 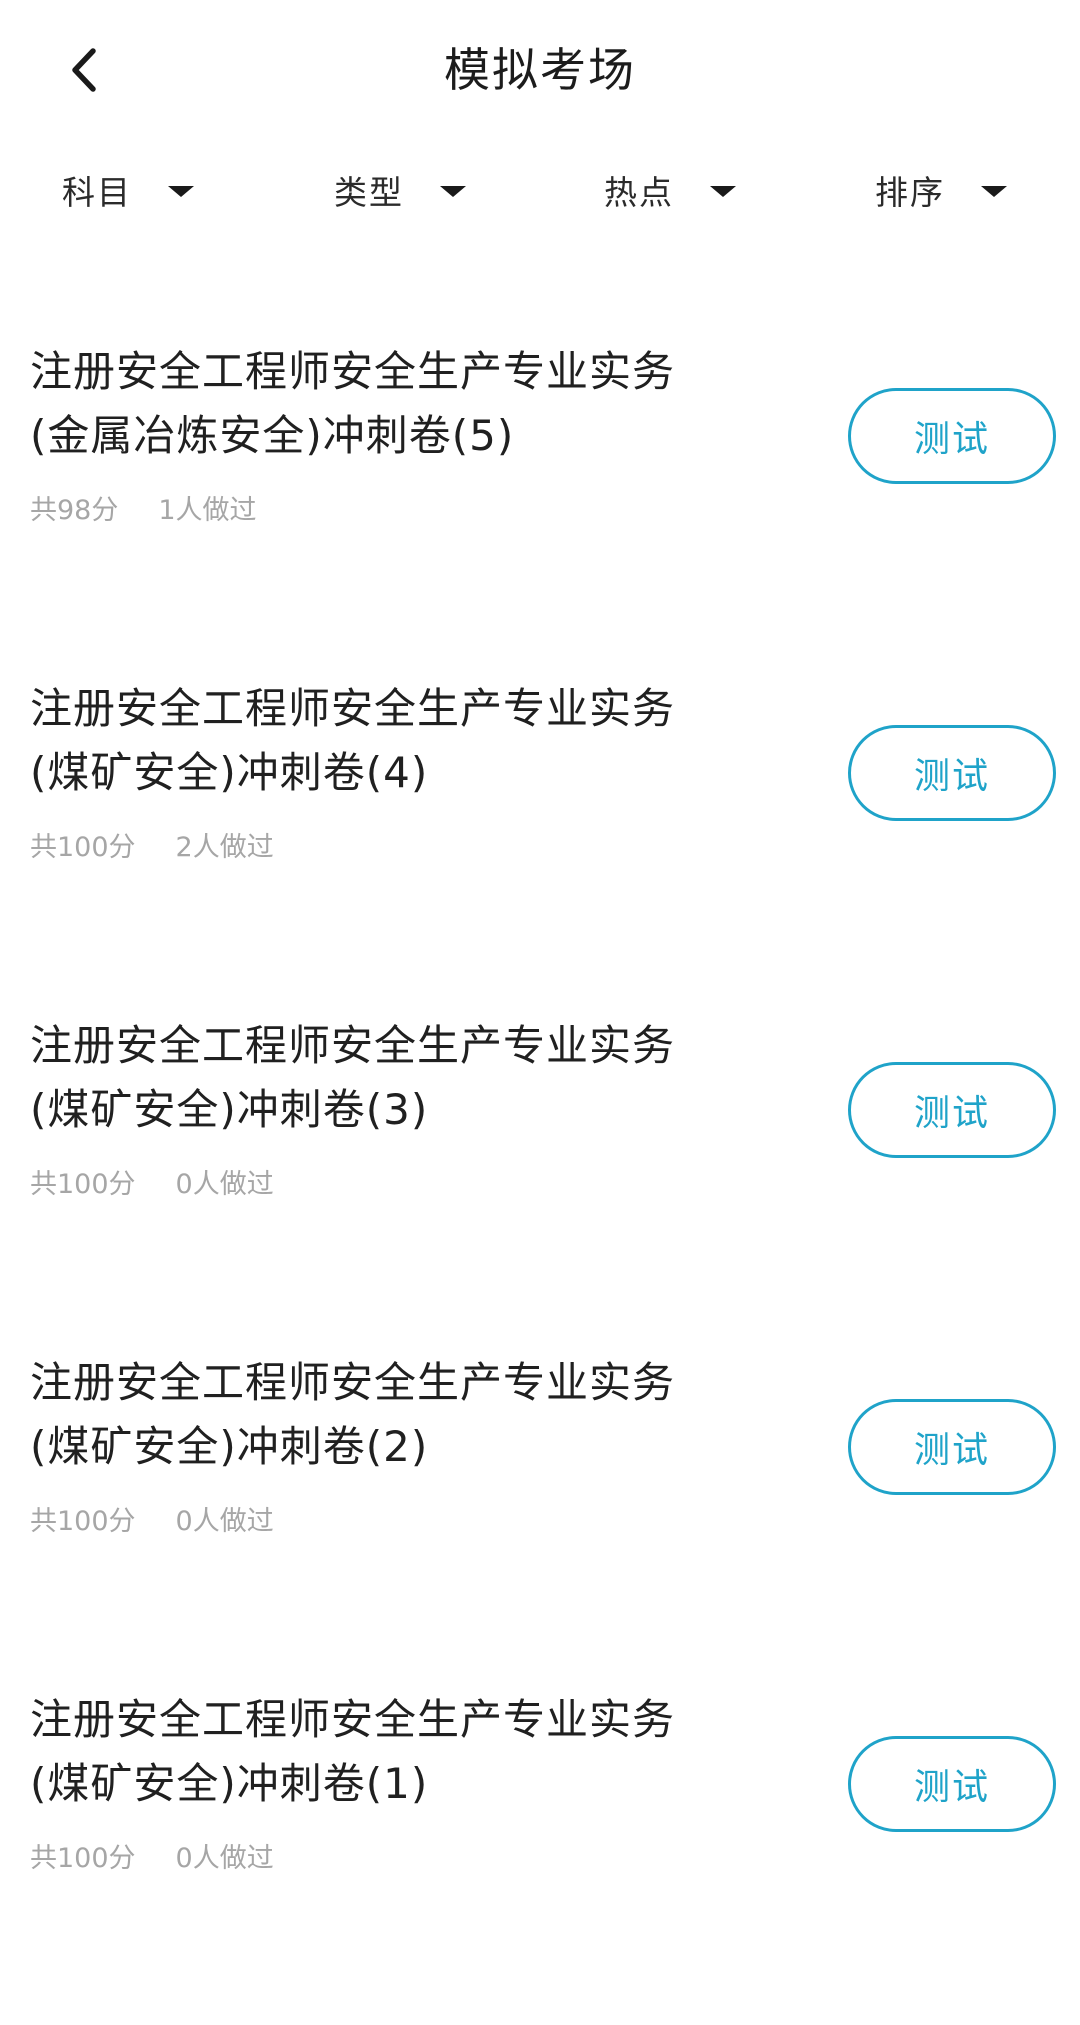 I want to click on exam-title: 注册安全工程师安全生产专业实务 (煤矿安全)冲刺卷(2), so click(x=425, y=1415).